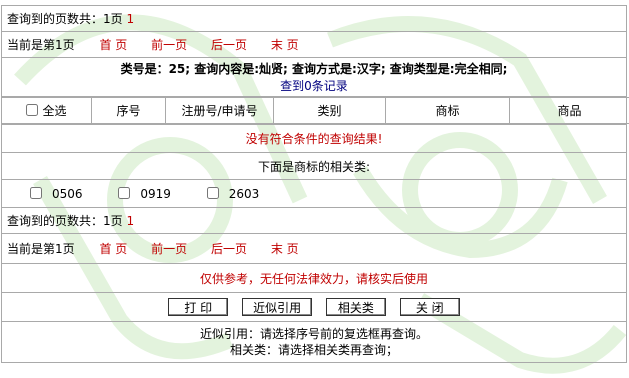 Image resolution: width=629 pixels, height=378 pixels. Describe the element at coordinates (314, 166) in the screenshot. I see `related-classes-title: 下面是商标的相关类:` at that location.